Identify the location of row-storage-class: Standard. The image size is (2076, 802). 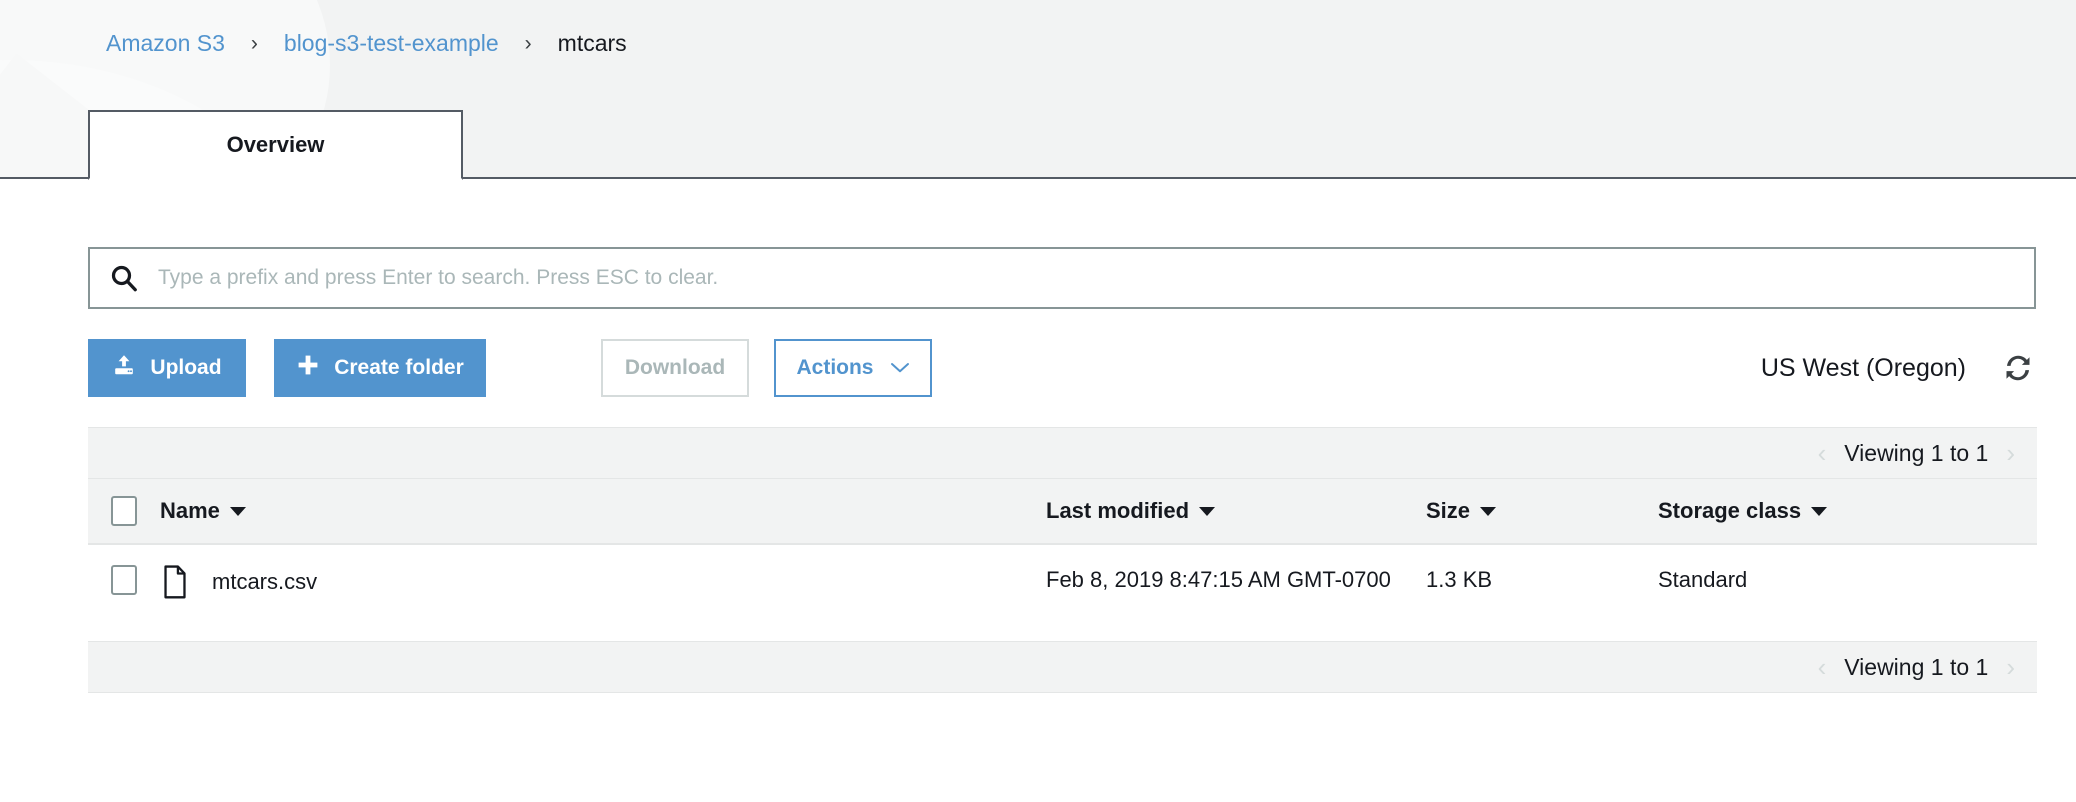
(1703, 579).